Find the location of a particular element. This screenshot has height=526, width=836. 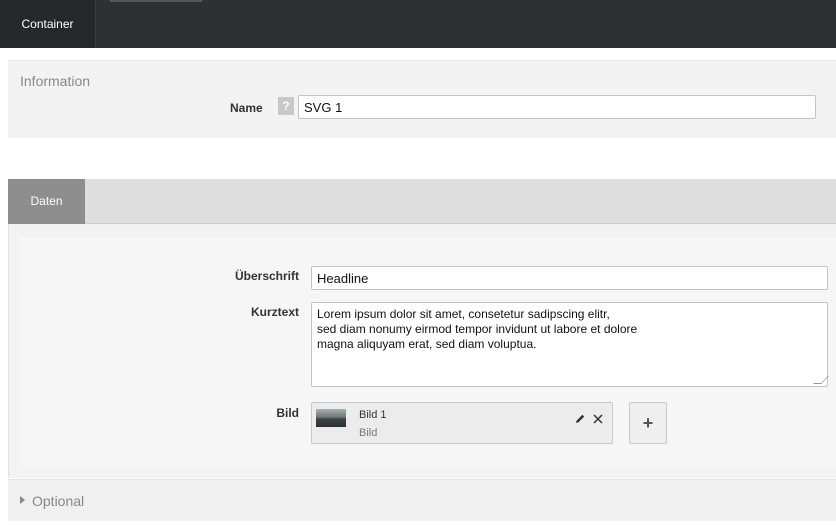

bild-item-subtitle: Bild is located at coordinates (368, 433).